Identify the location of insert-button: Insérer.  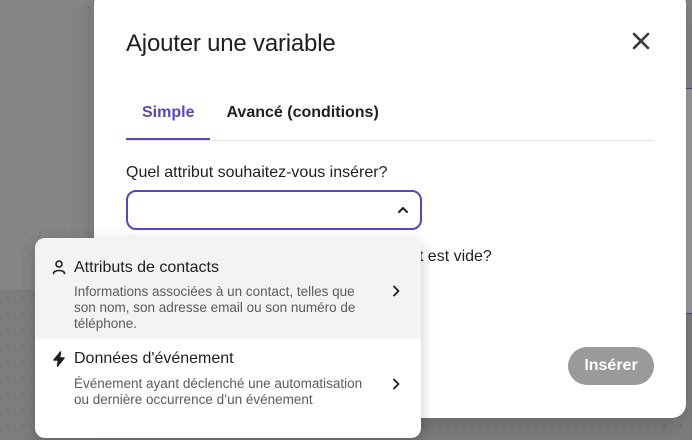
(611, 366).